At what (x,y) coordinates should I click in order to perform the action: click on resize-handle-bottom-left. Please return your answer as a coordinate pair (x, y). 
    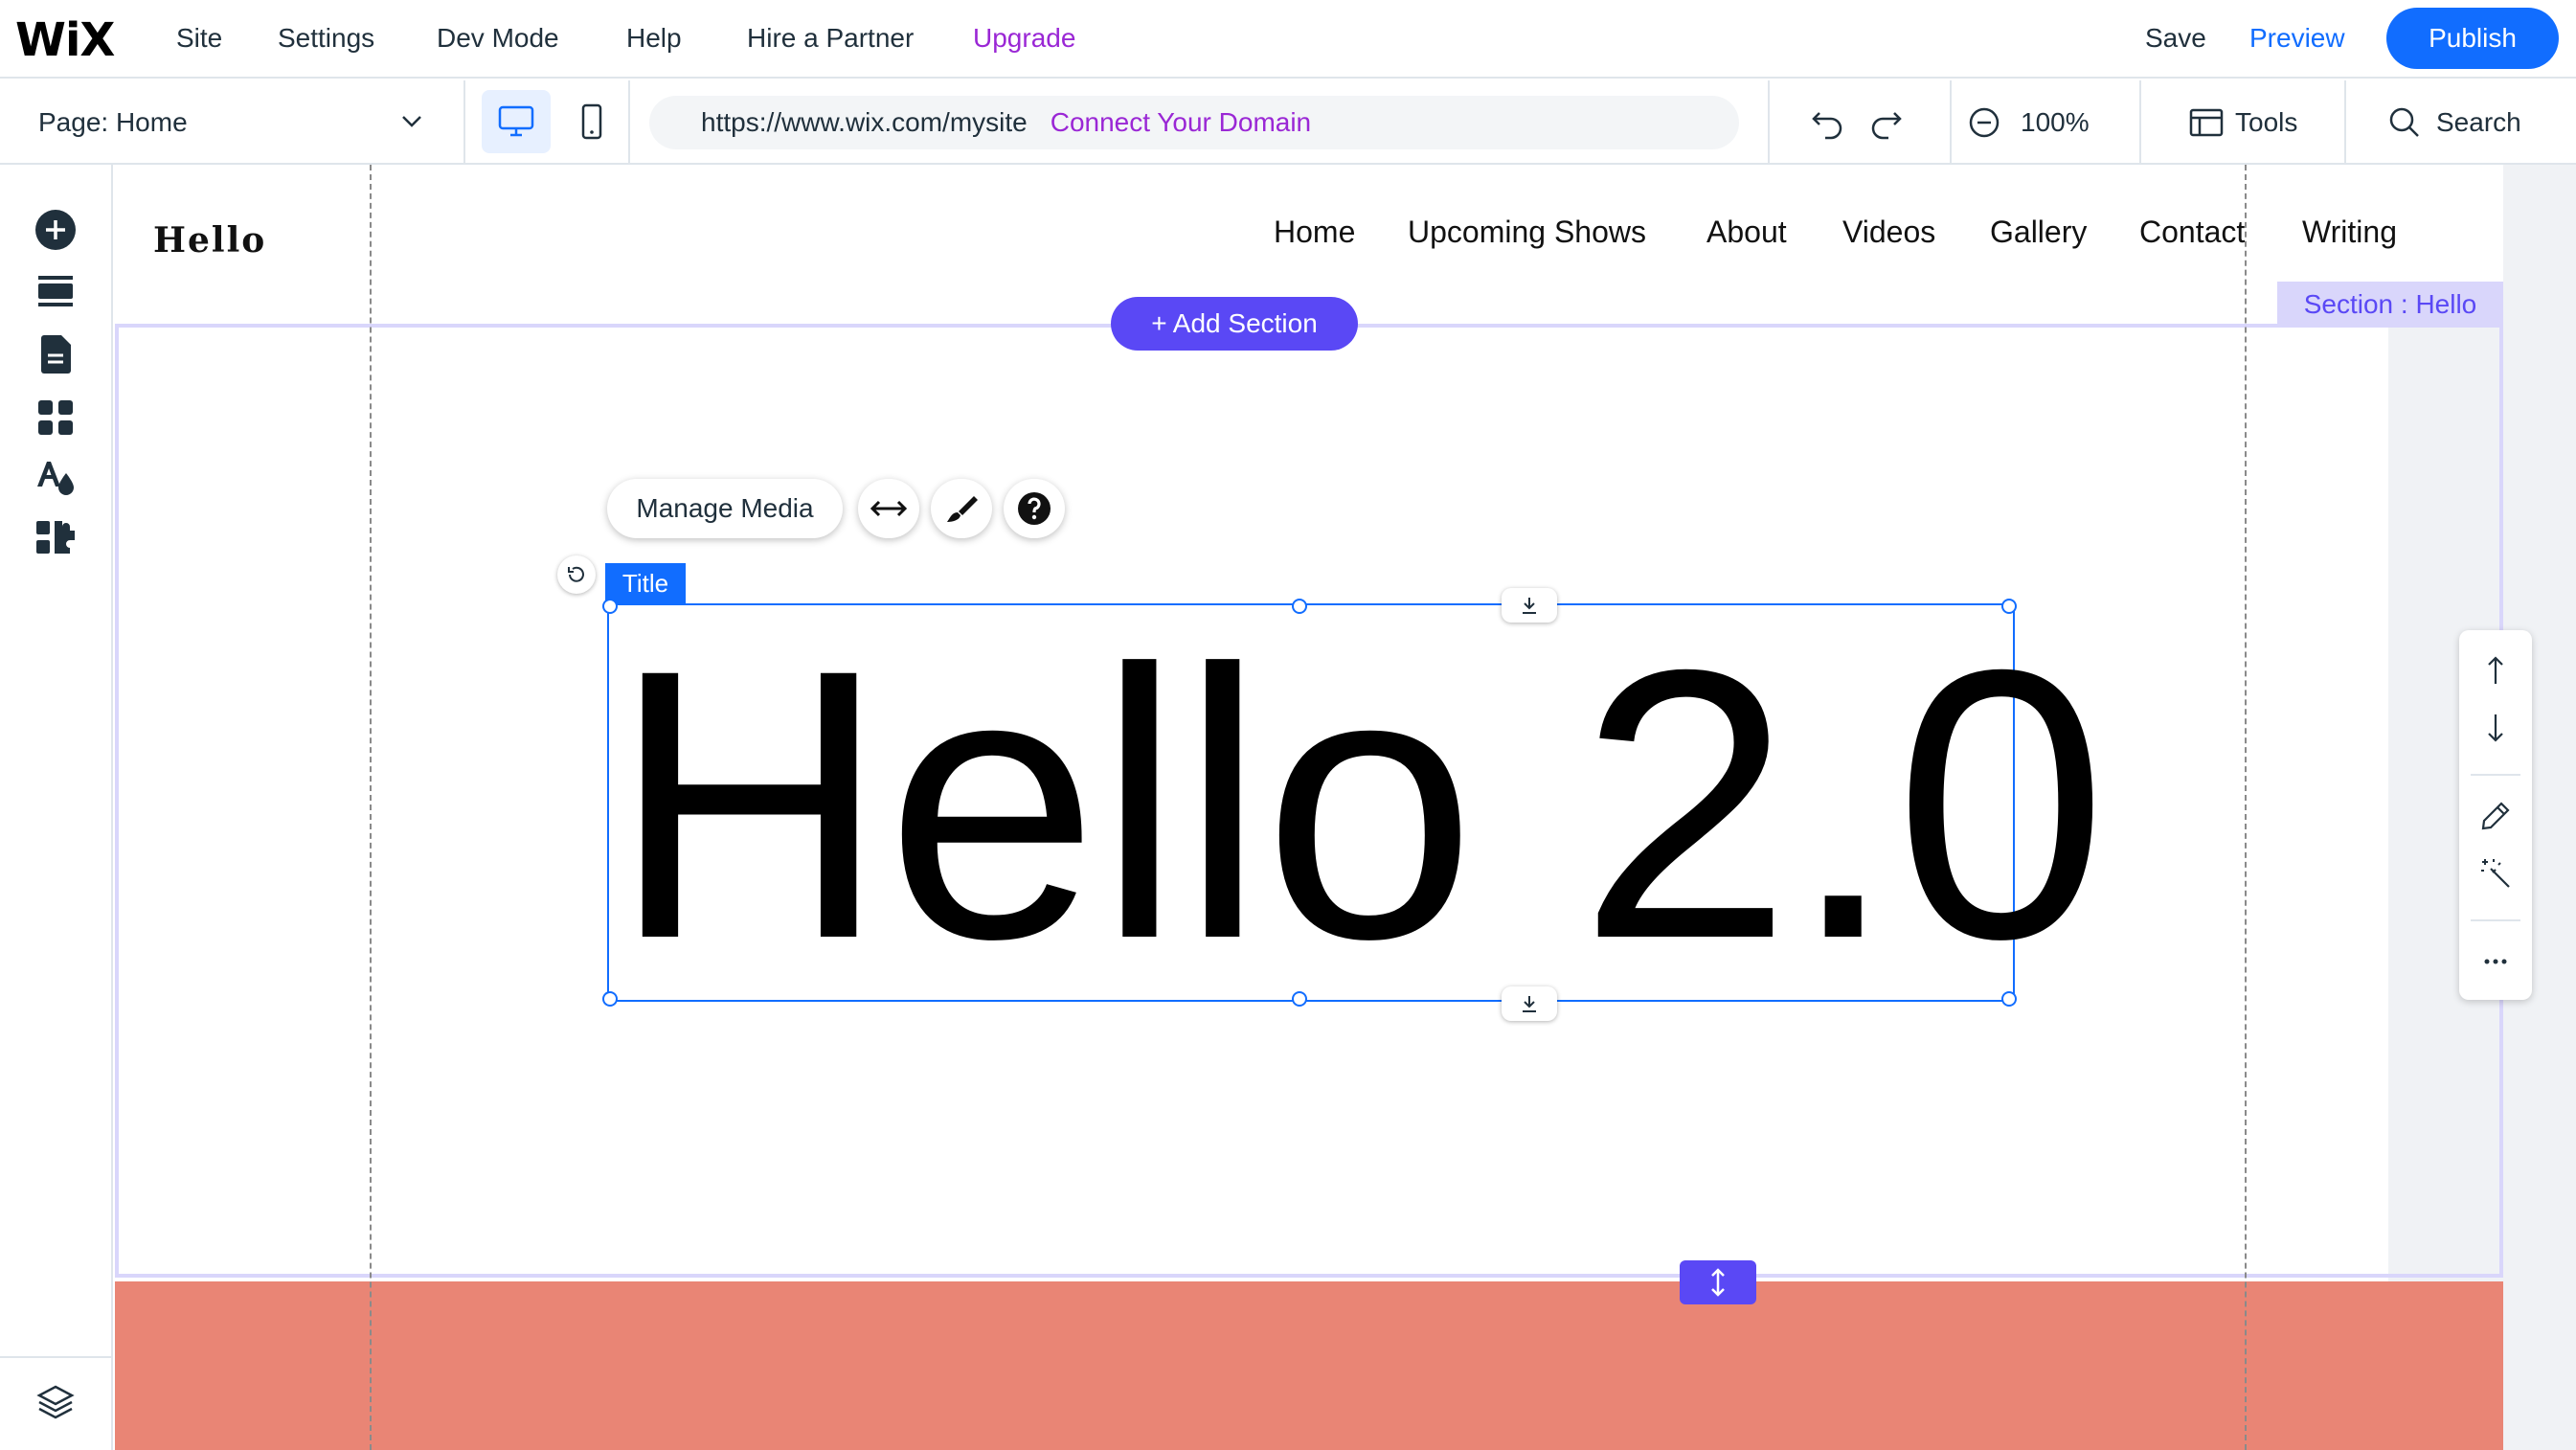
    Looking at the image, I should click on (610, 999).